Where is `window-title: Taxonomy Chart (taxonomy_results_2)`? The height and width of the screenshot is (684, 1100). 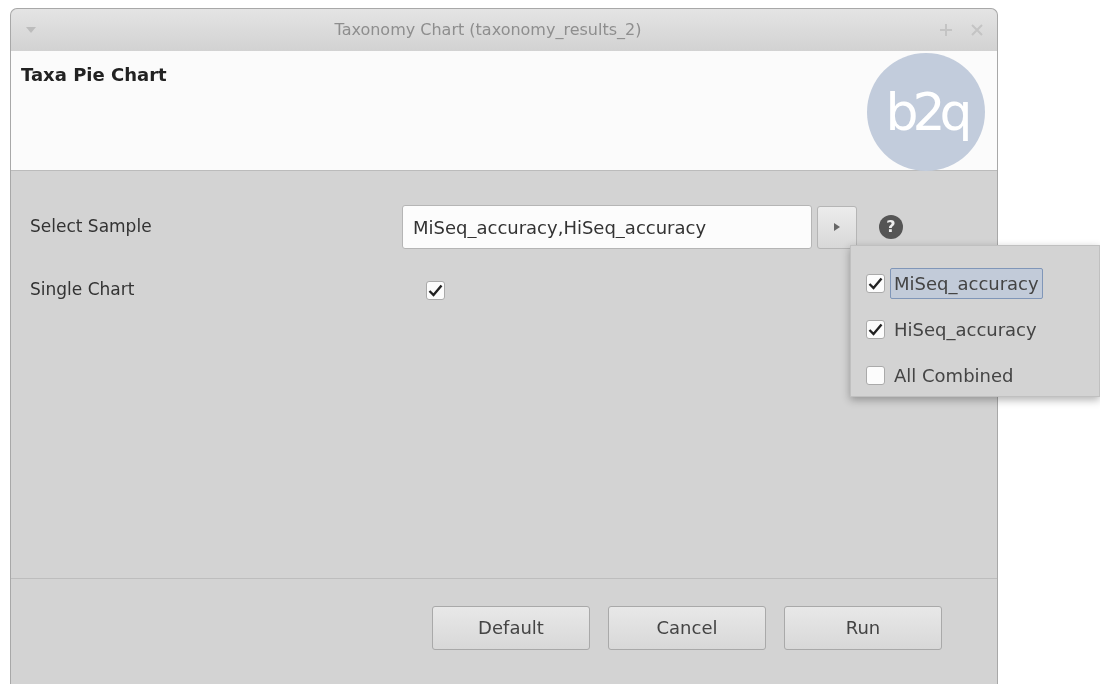
window-title: Taxonomy Chart (taxonomy_results_2) is located at coordinates (488, 30).